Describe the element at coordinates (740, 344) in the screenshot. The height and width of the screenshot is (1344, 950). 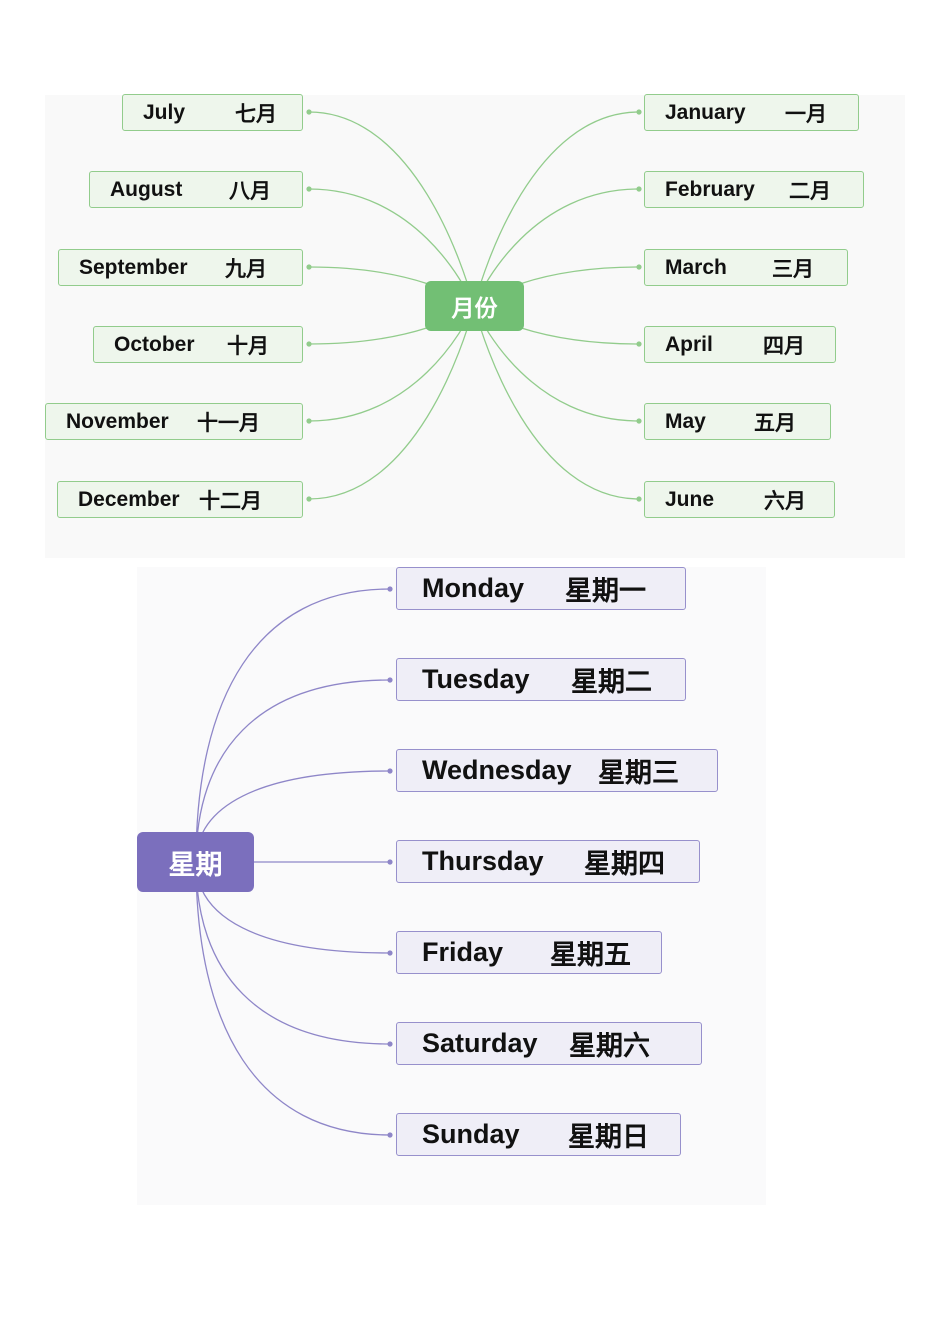
I see `month-node-april: April 四月` at that location.